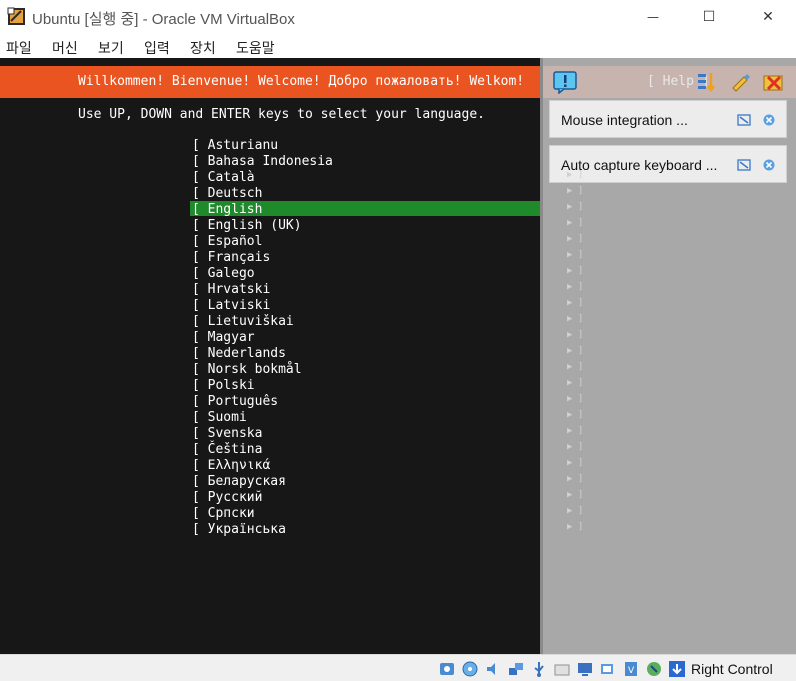 The height and width of the screenshot is (681, 796). Describe the element at coordinates (516, 669) in the screenshot. I see `network-icon` at that location.